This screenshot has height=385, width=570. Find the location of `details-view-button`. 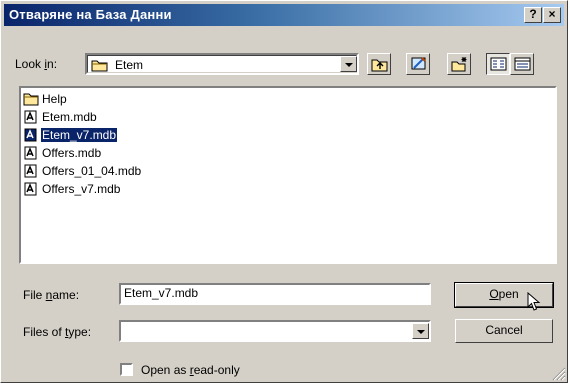

details-view-button is located at coordinates (522, 64).